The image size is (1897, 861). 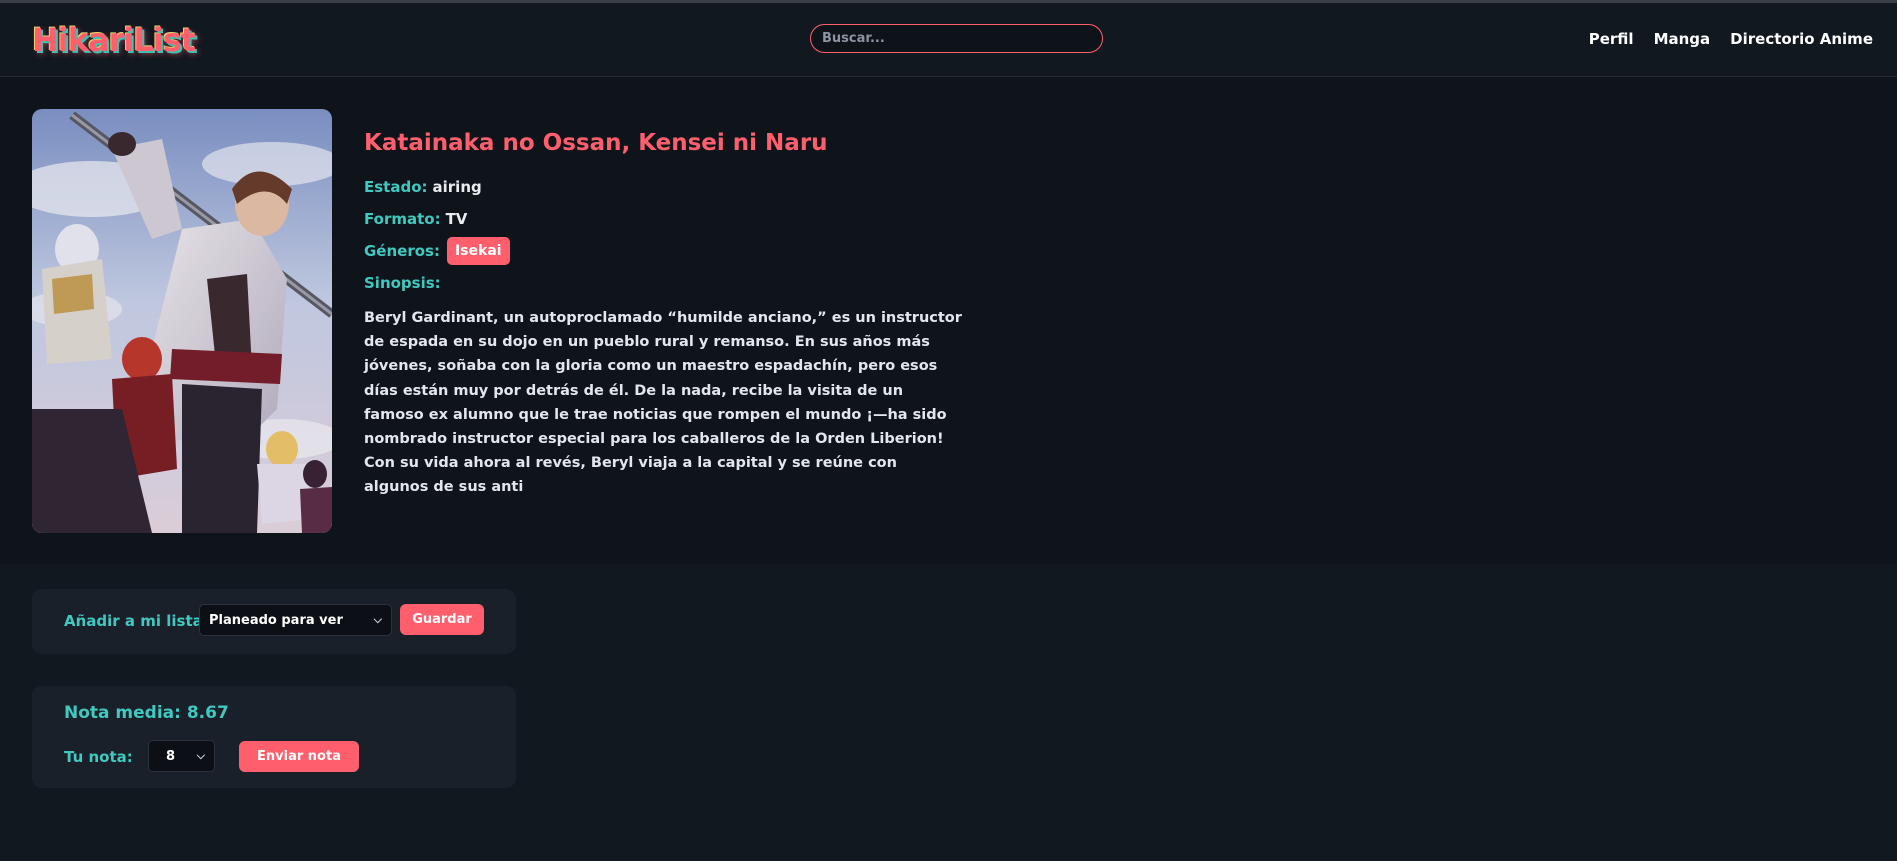 What do you see at coordinates (181, 756) in the screenshot?
I see `your-score-select: 8 ⌵` at bounding box center [181, 756].